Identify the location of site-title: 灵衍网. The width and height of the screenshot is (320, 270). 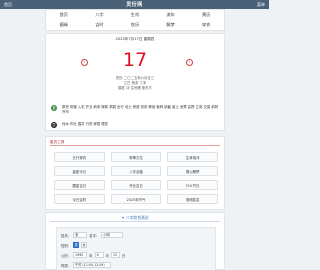
(134, 5).